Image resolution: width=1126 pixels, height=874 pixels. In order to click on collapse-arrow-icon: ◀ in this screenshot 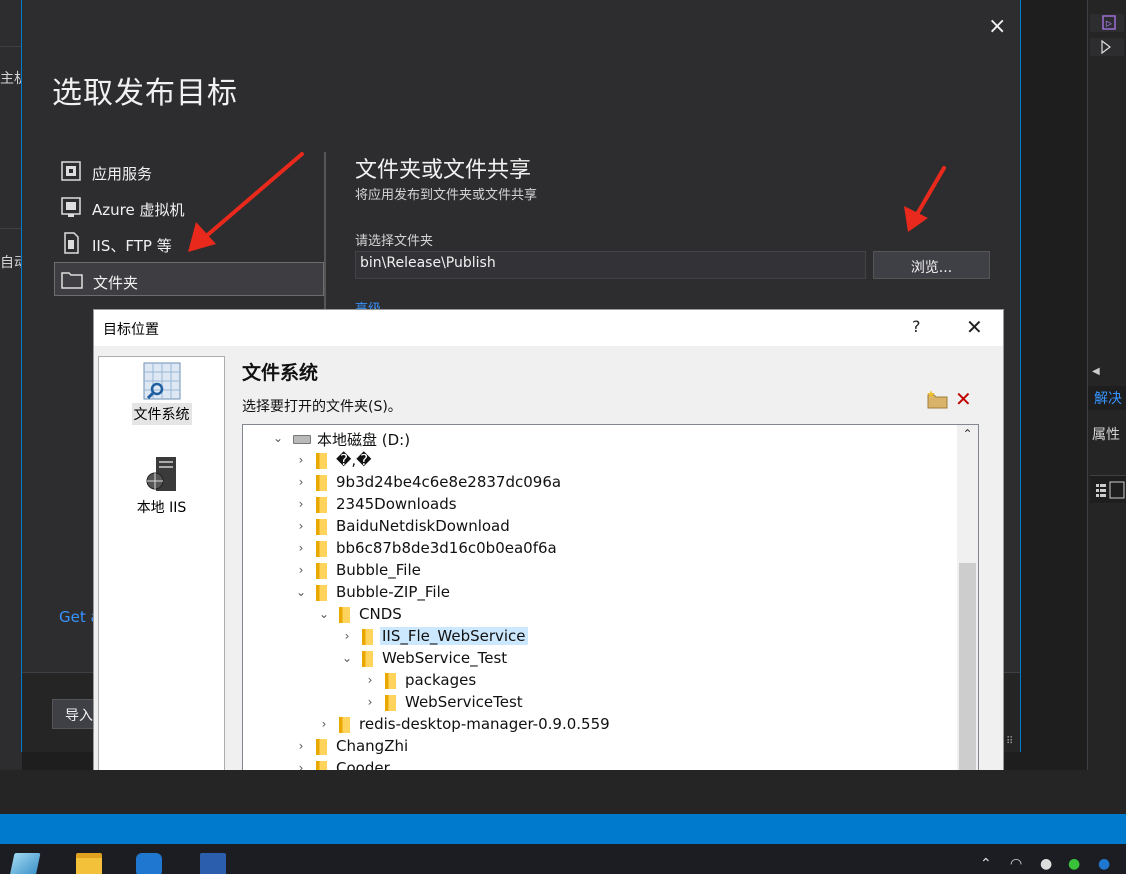, I will do `click(1096, 371)`.